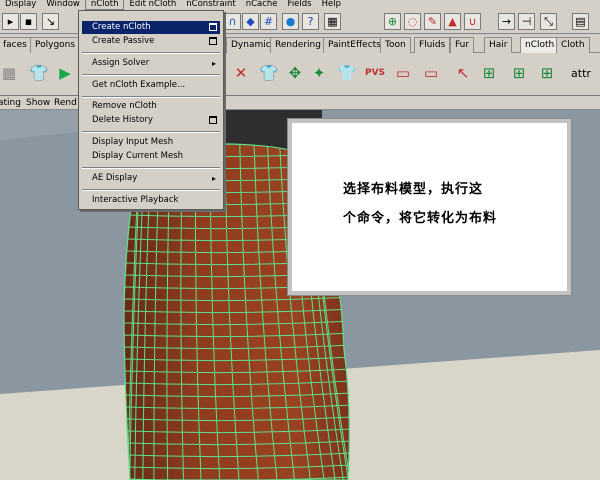 The width and height of the screenshot is (600, 480). Describe the element at coordinates (232, 21) in the screenshot. I see `magnet-icon: ∩` at that location.